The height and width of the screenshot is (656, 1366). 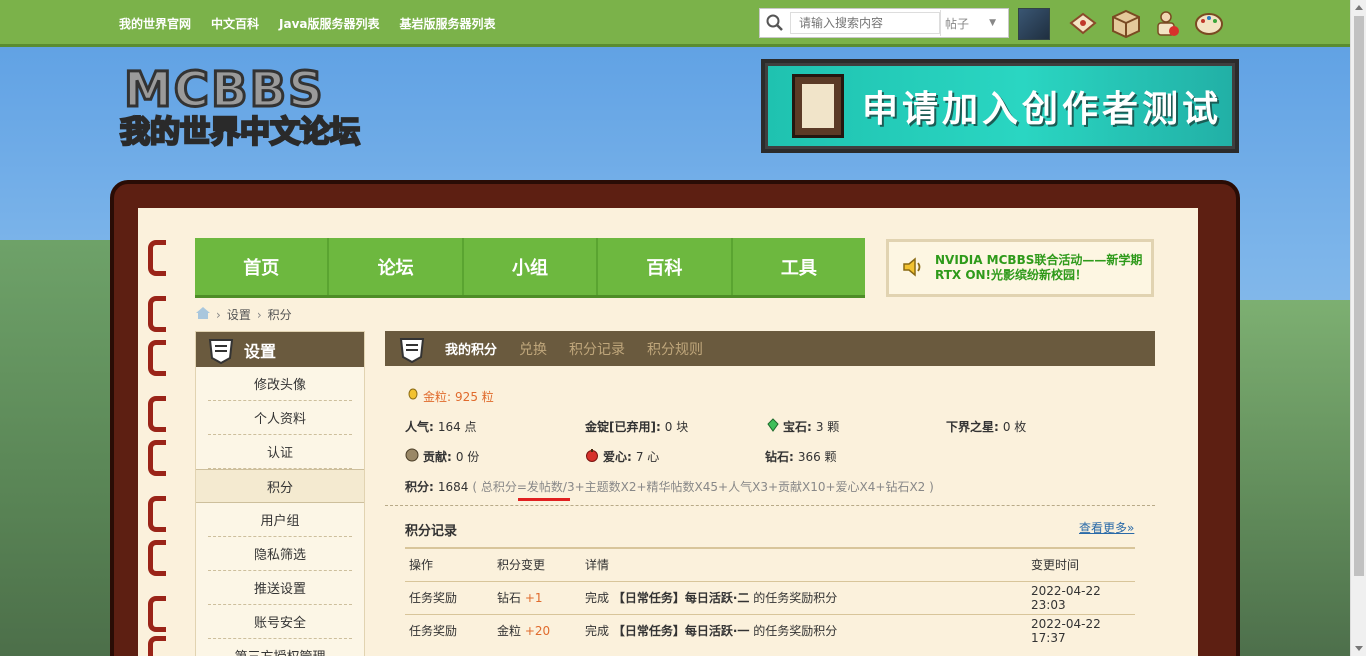 I want to click on search-icon, so click(x=775, y=23).